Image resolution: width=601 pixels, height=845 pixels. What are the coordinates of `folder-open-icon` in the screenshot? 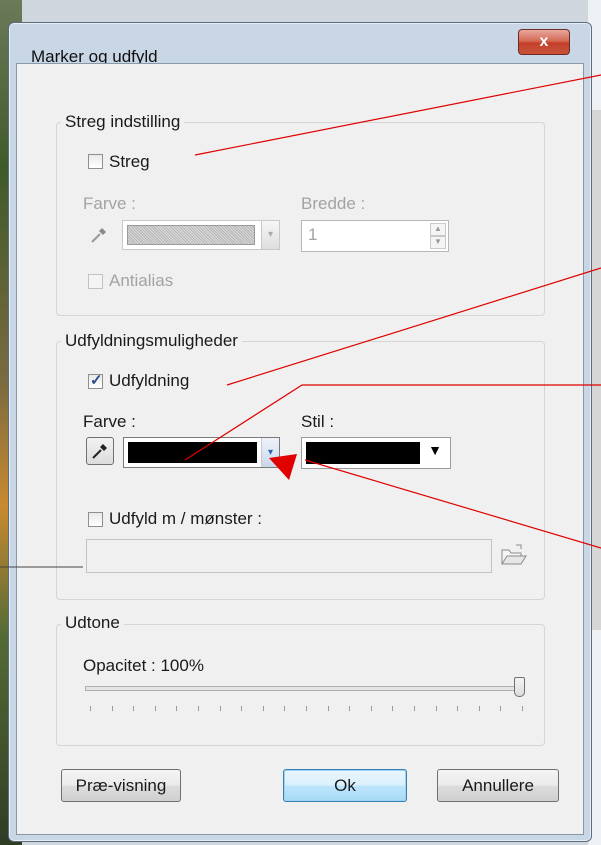 It's located at (514, 554).